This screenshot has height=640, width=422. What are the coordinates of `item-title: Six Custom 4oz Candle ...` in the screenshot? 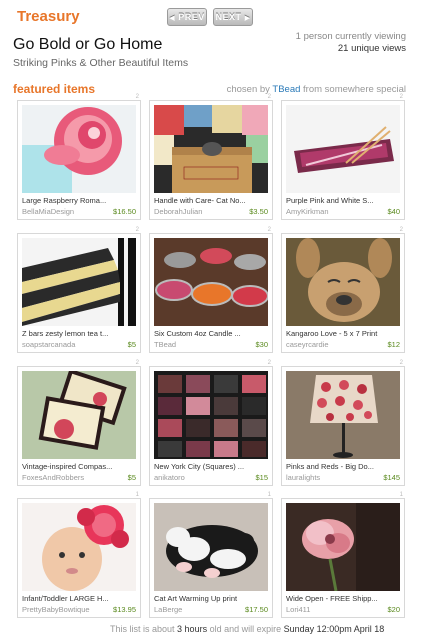 It's located at (212, 333).